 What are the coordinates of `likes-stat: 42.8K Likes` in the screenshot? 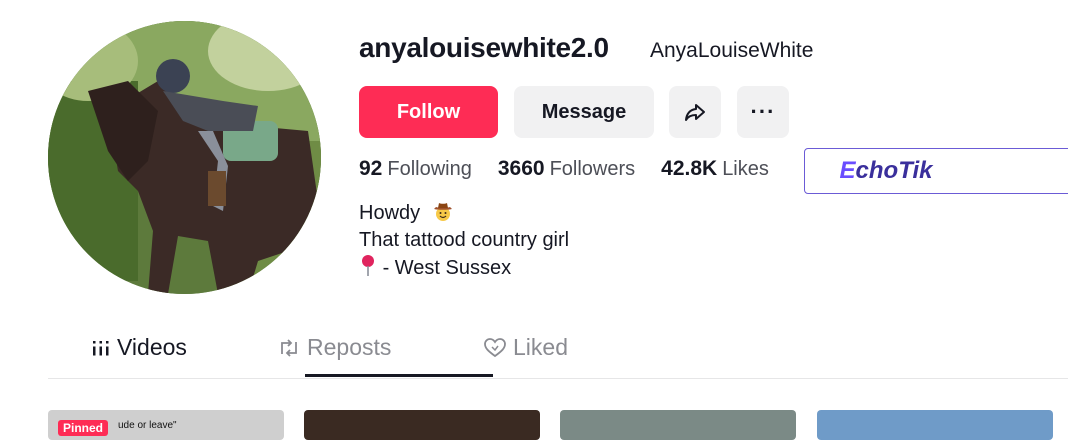 It's located at (715, 169).